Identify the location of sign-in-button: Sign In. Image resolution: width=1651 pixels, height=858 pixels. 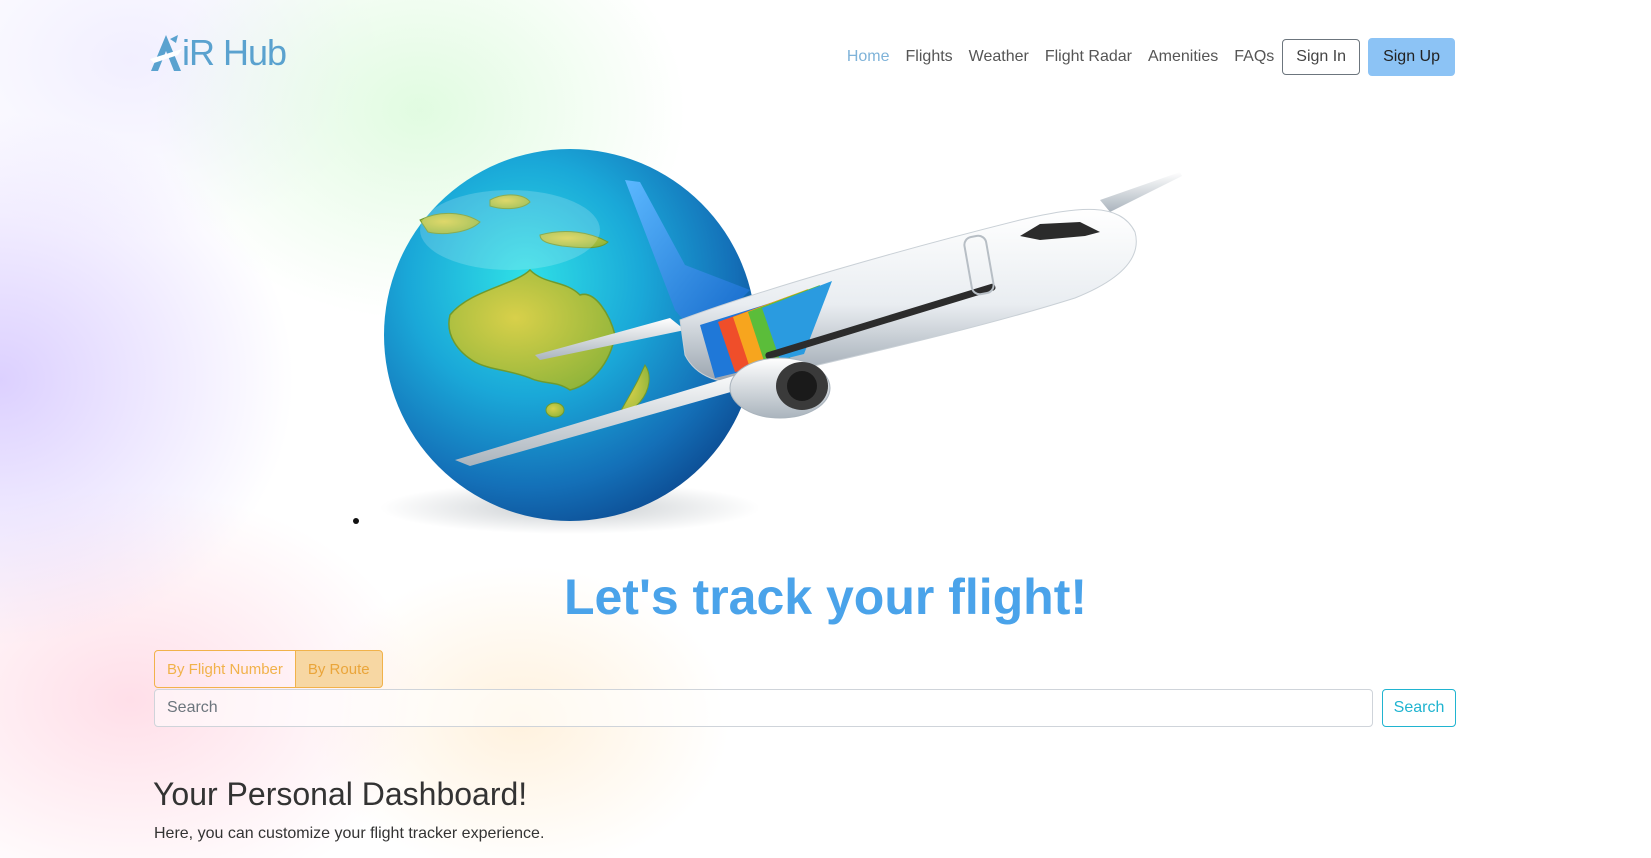
(1321, 57).